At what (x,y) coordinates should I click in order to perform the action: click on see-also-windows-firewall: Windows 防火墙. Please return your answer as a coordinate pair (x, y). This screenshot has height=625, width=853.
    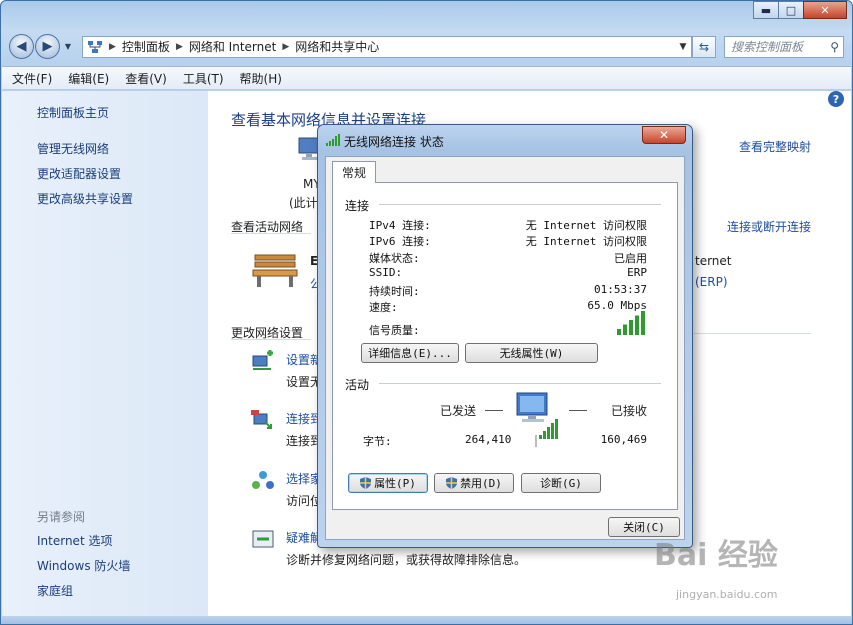
    Looking at the image, I should click on (83, 565).